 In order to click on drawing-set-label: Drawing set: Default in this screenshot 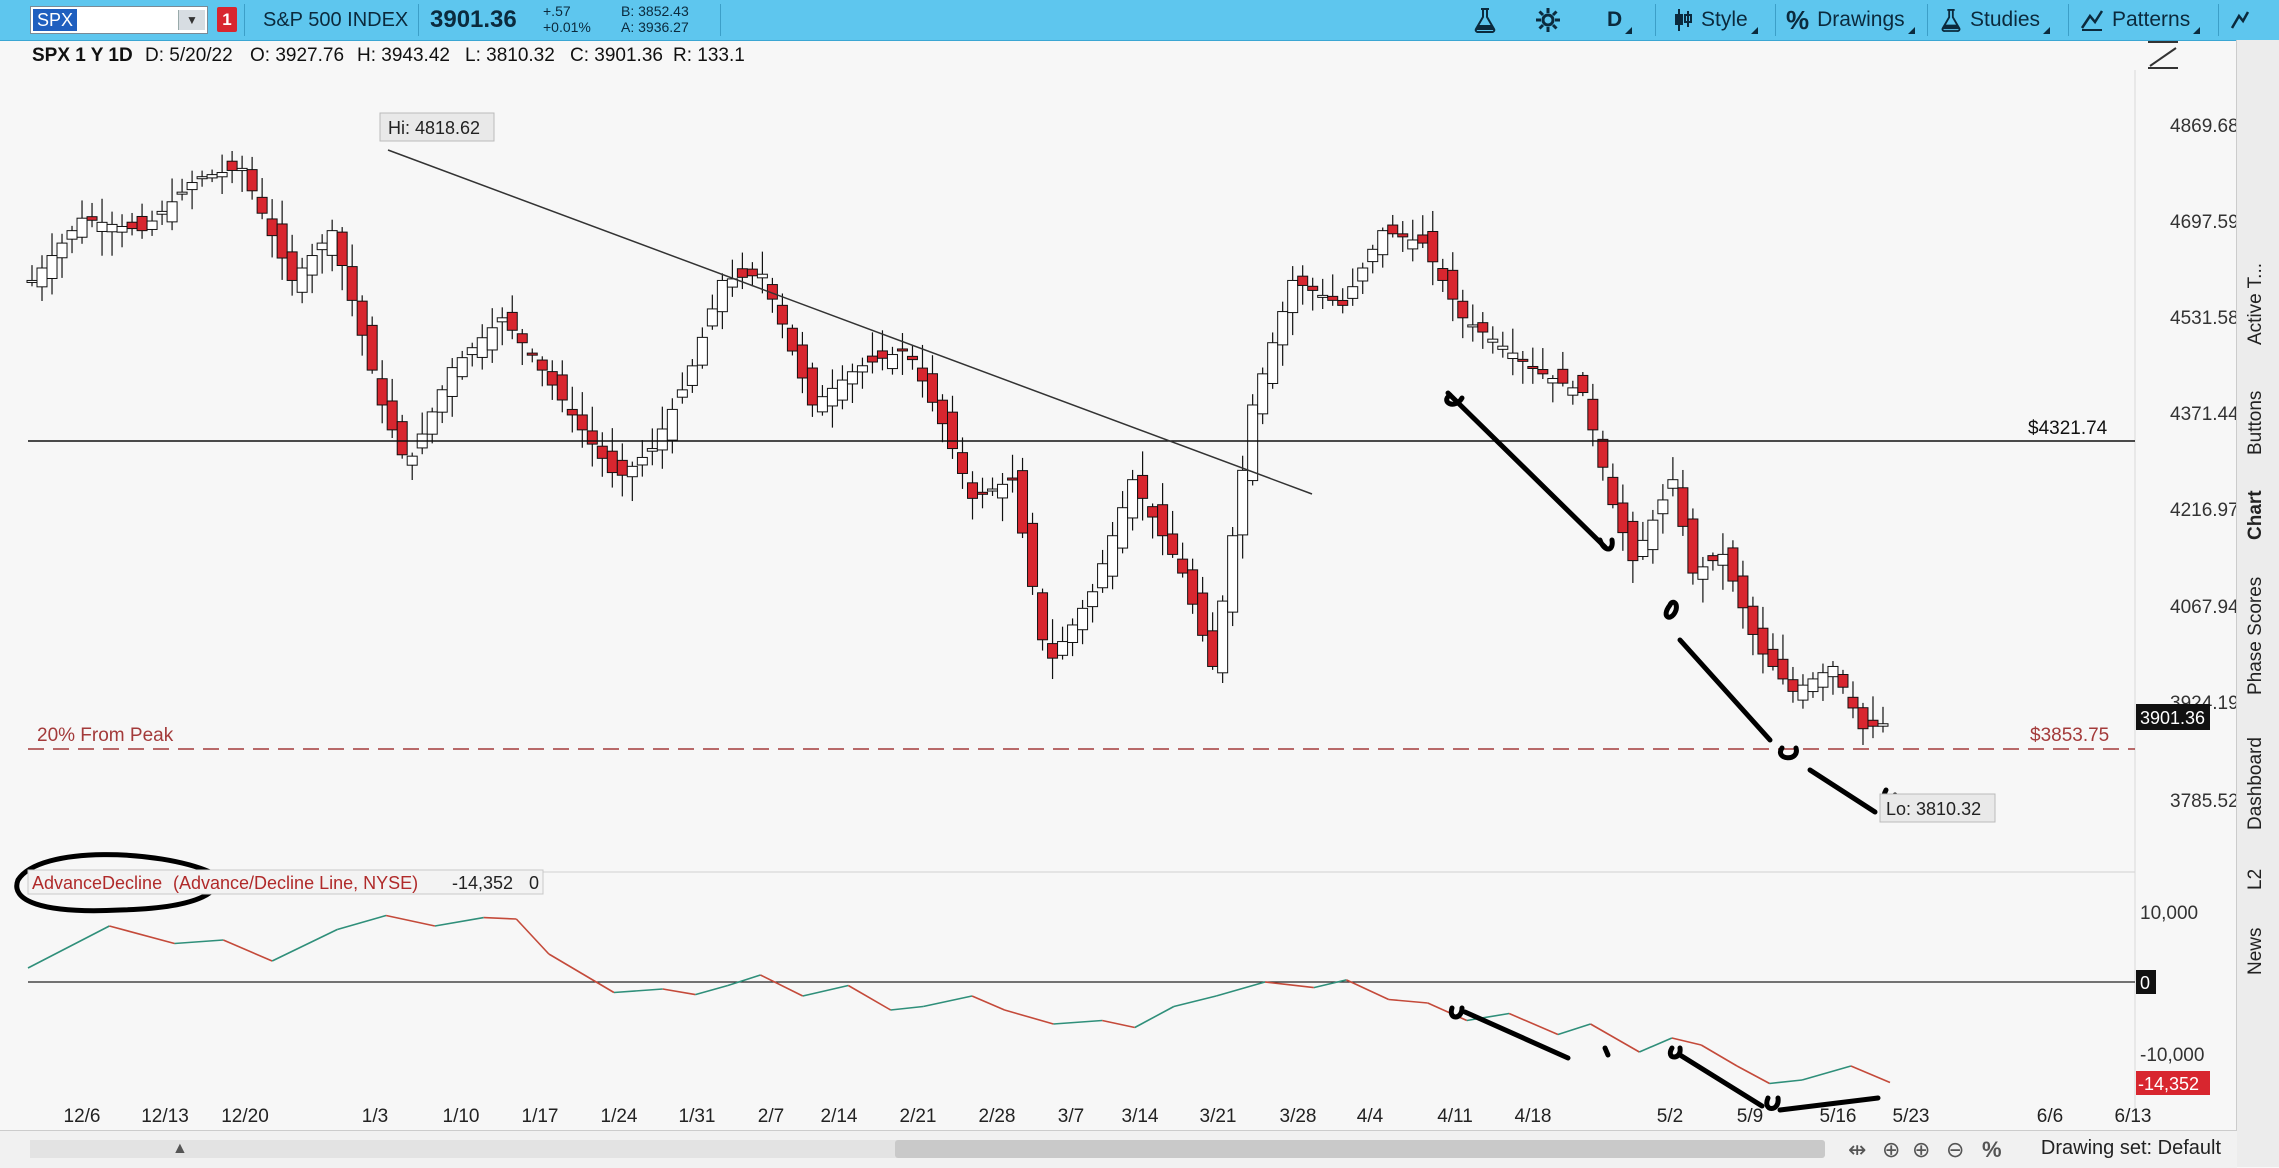, I will do `click(2131, 1148)`.